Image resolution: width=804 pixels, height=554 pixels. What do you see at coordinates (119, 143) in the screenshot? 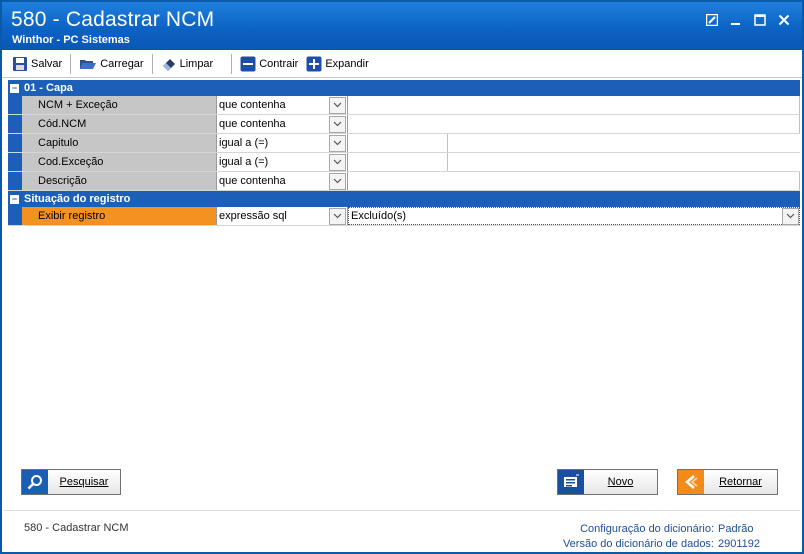
I see `filter-label: Capitulo` at bounding box center [119, 143].